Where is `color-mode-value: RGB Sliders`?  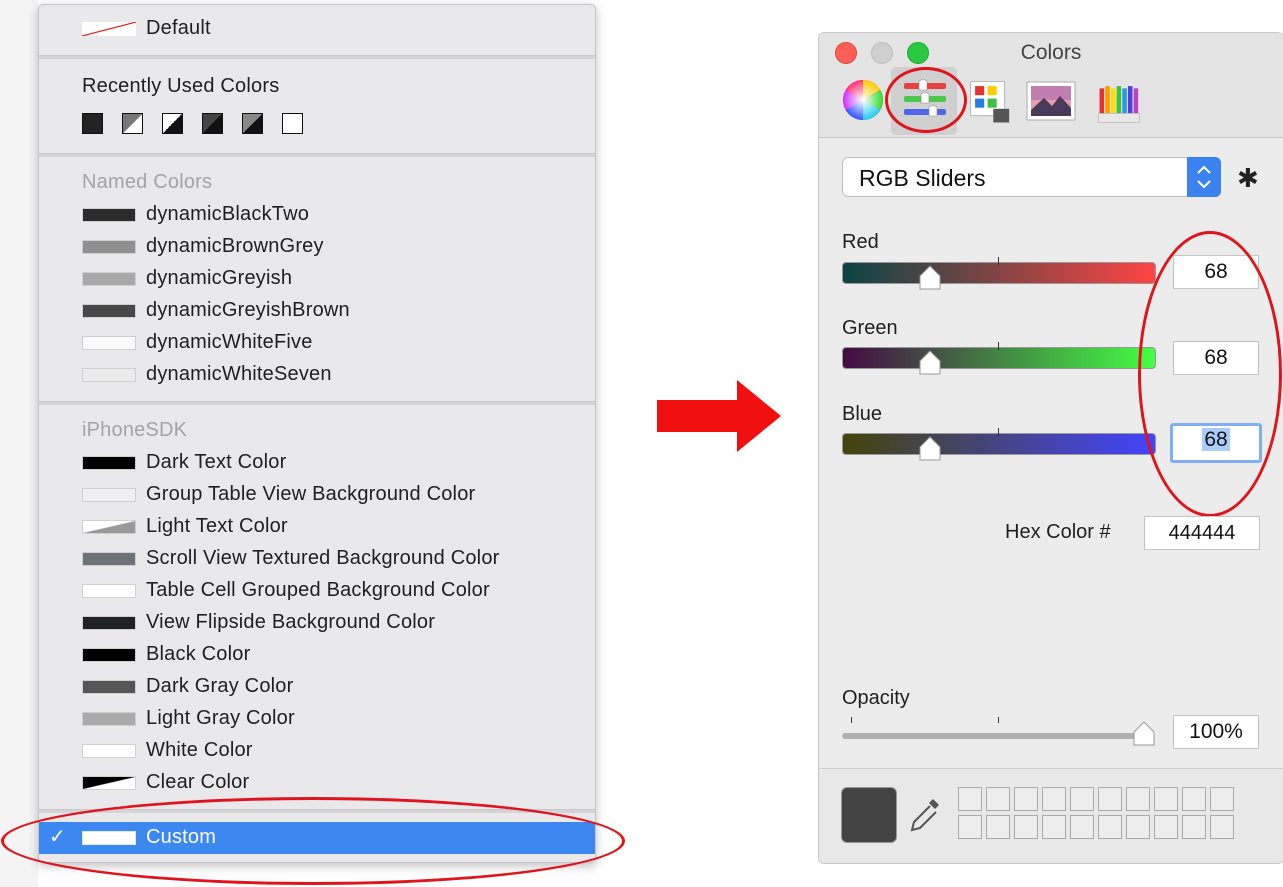
color-mode-value: RGB Sliders is located at coordinates (922, 178).